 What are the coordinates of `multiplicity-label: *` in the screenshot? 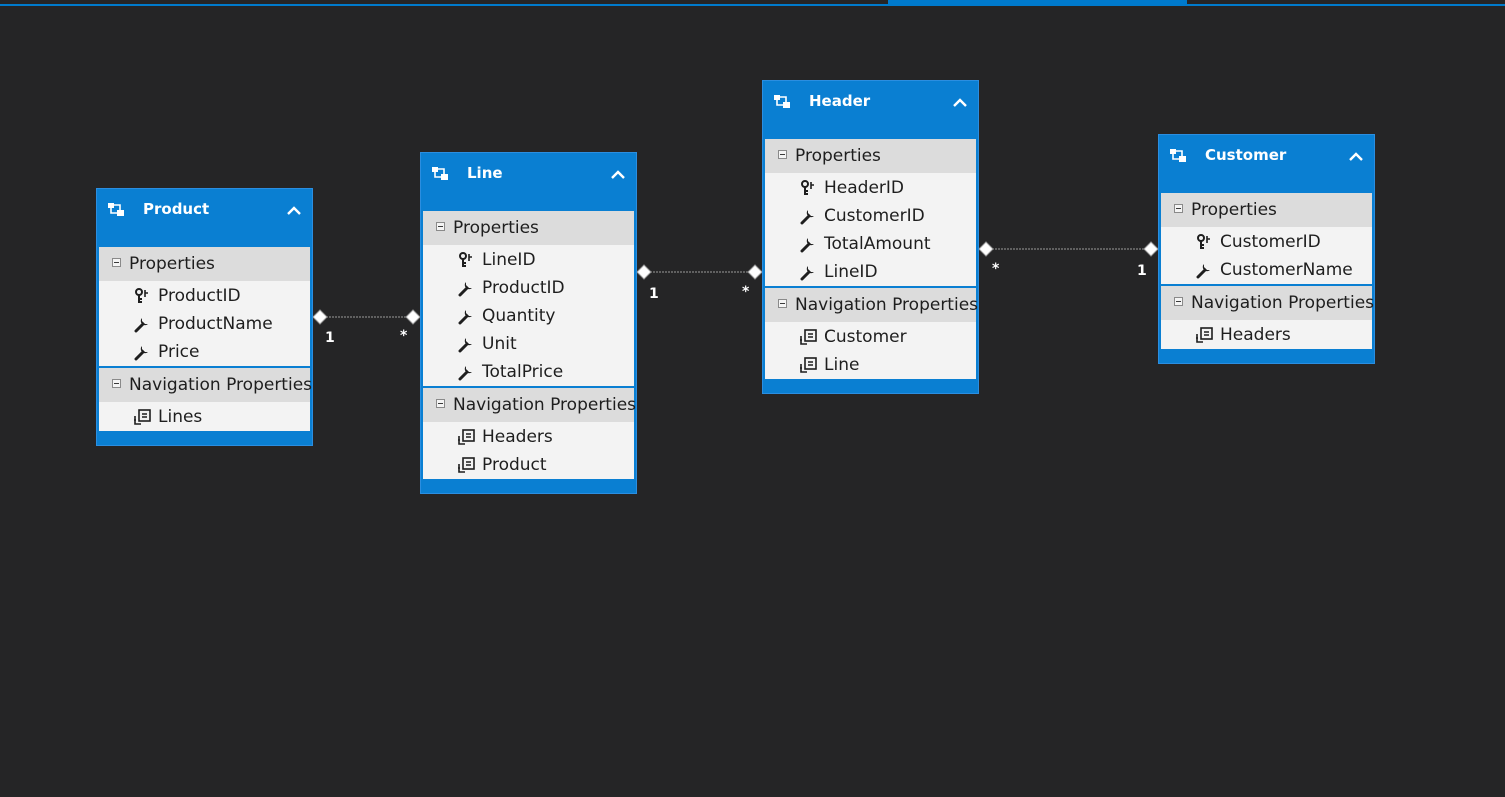 It's located at (404, 336).